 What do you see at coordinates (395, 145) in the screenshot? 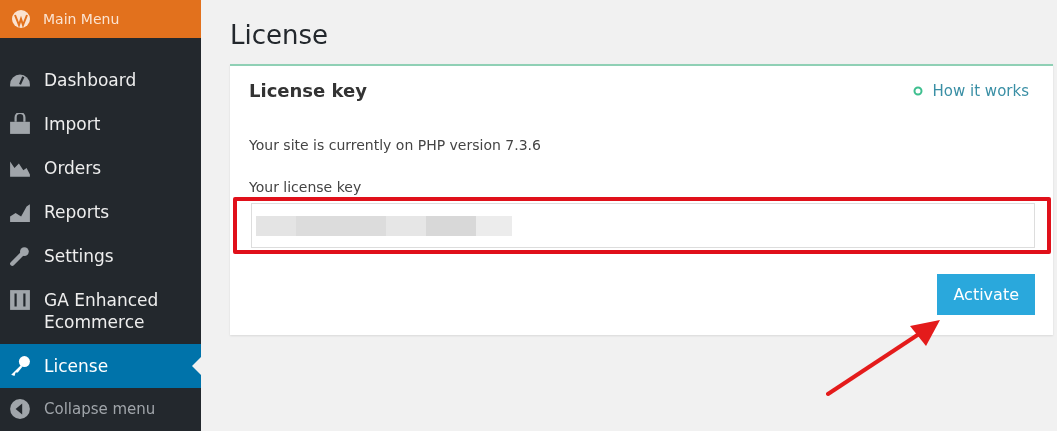
I see `php-version-text: Your site is currently on PHP version 7.3.6` at bounding box center [395, 145].